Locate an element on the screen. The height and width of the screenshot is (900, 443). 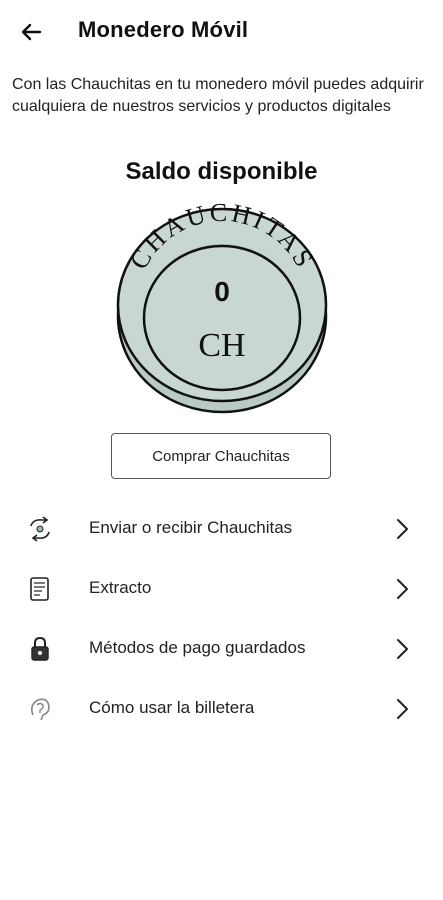
menu-item-how-to-use: Cómo usar la billetera is located at coordinates (221, 709).